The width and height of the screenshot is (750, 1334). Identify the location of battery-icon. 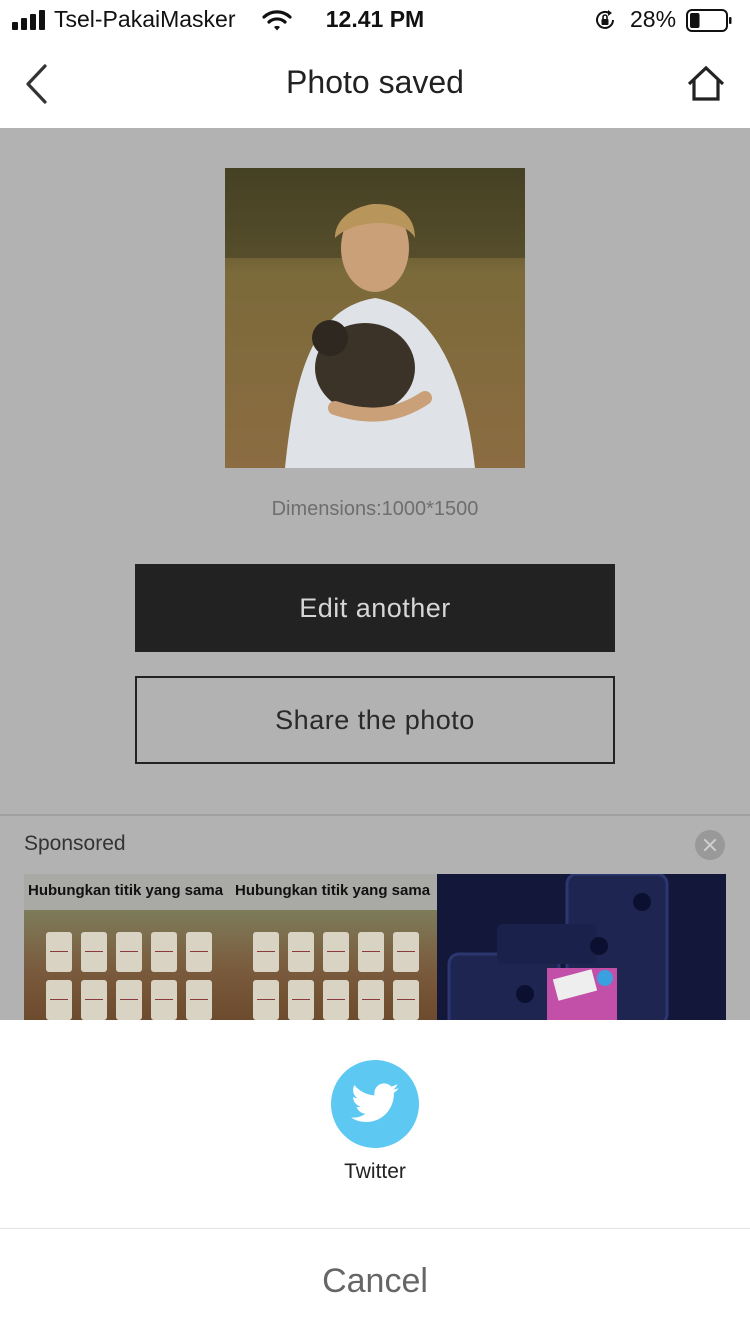
(709, 20).